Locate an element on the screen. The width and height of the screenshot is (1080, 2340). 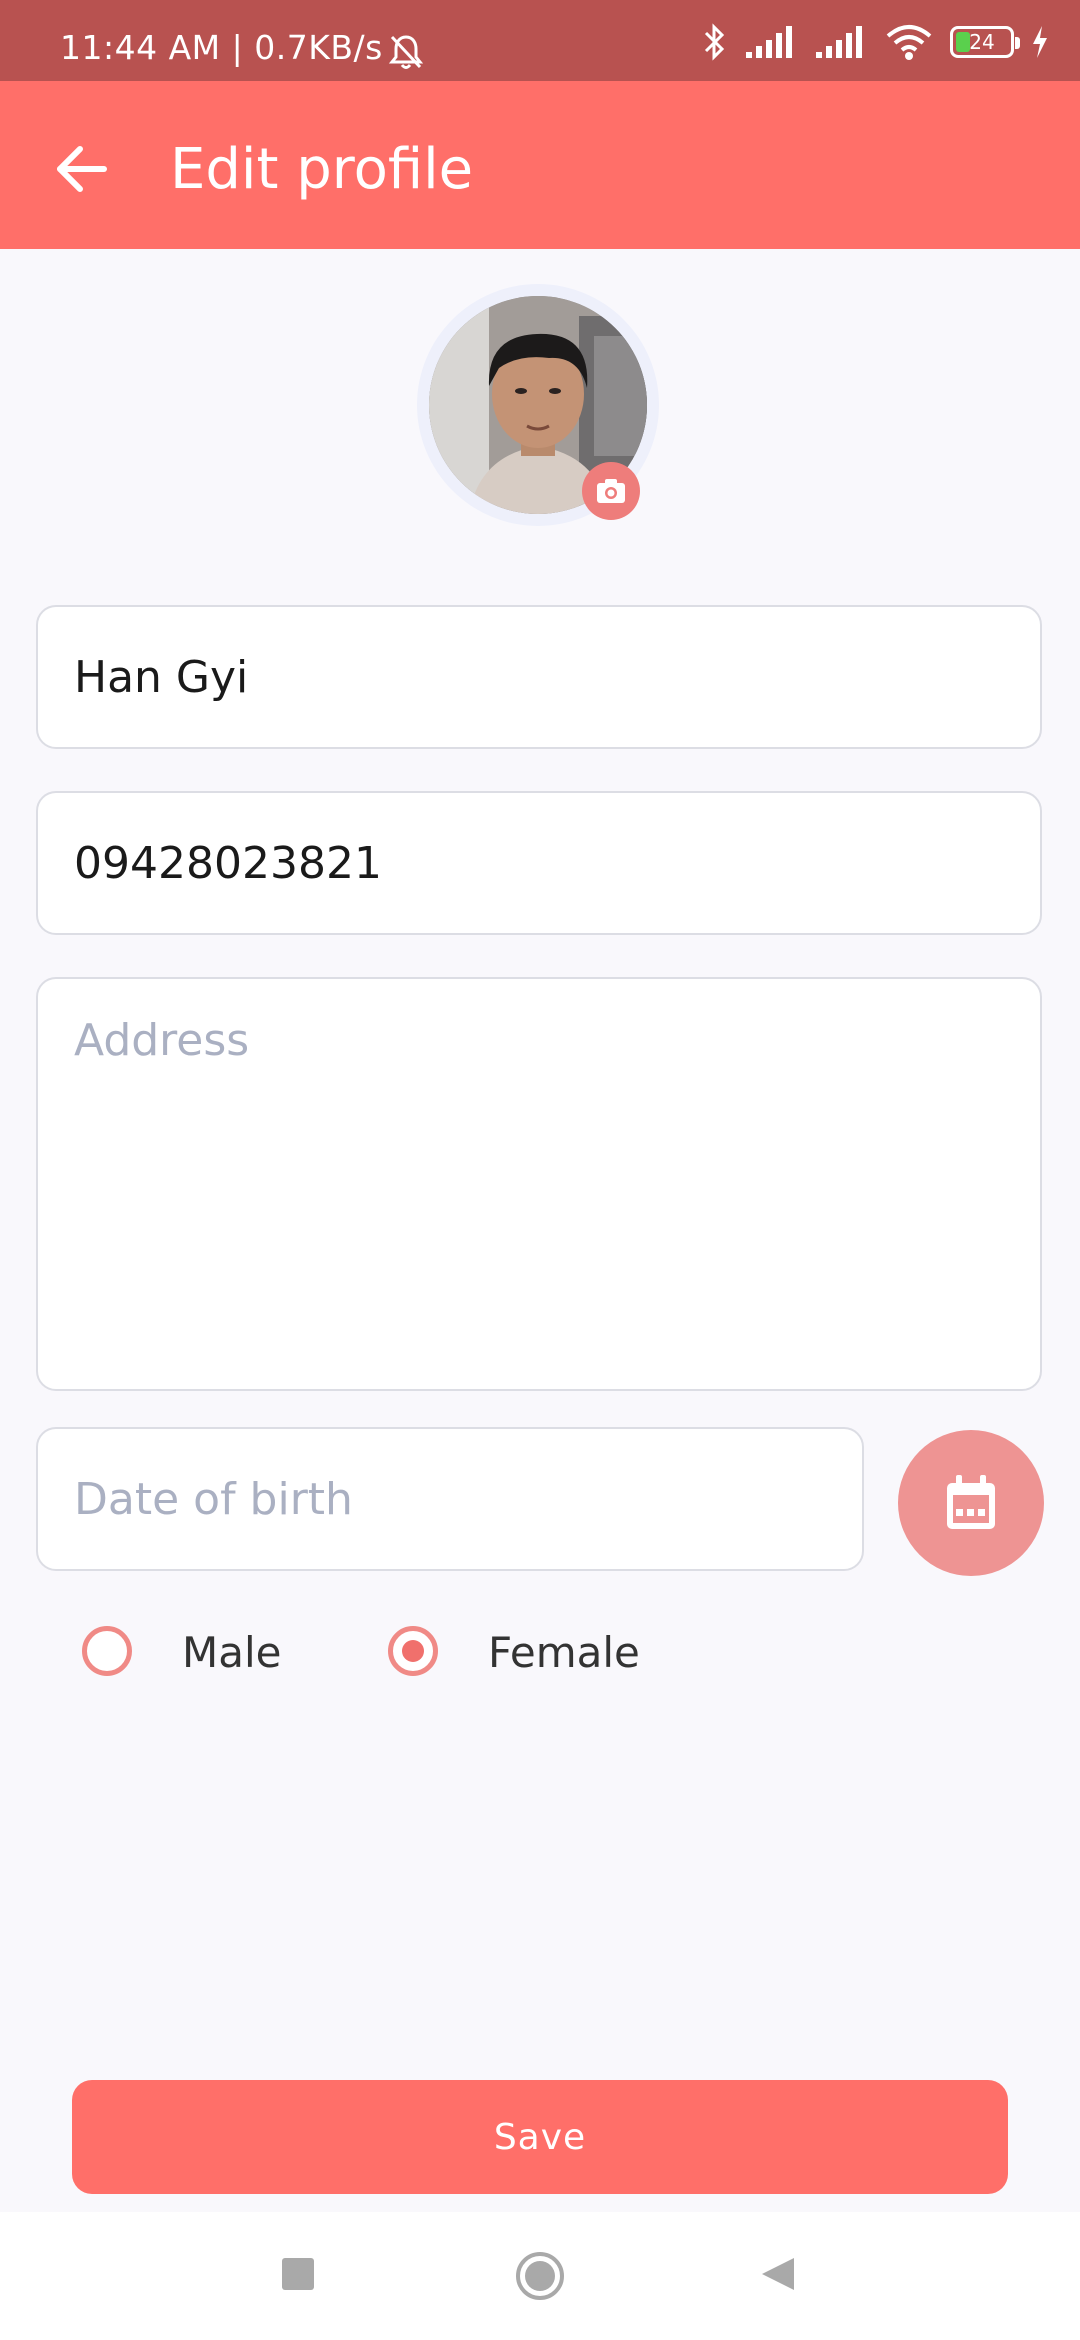
home-icon is located at coordinates (540, 2276).